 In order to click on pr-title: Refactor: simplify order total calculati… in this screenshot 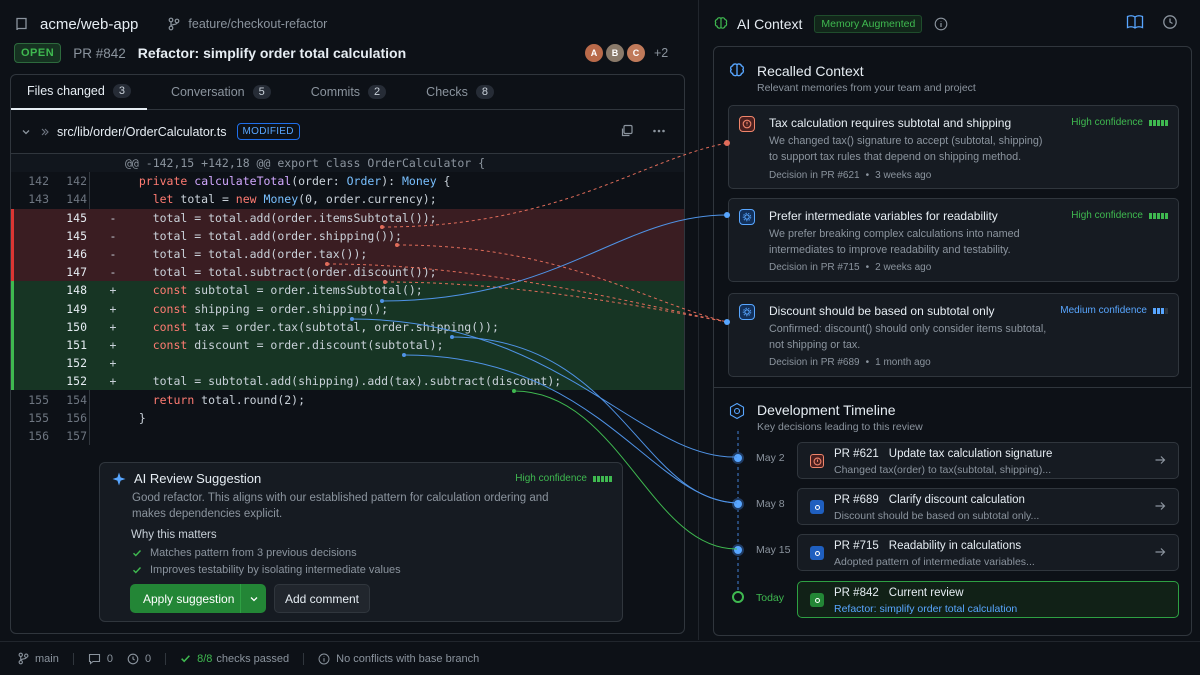, I will do `click(272, 53)`.